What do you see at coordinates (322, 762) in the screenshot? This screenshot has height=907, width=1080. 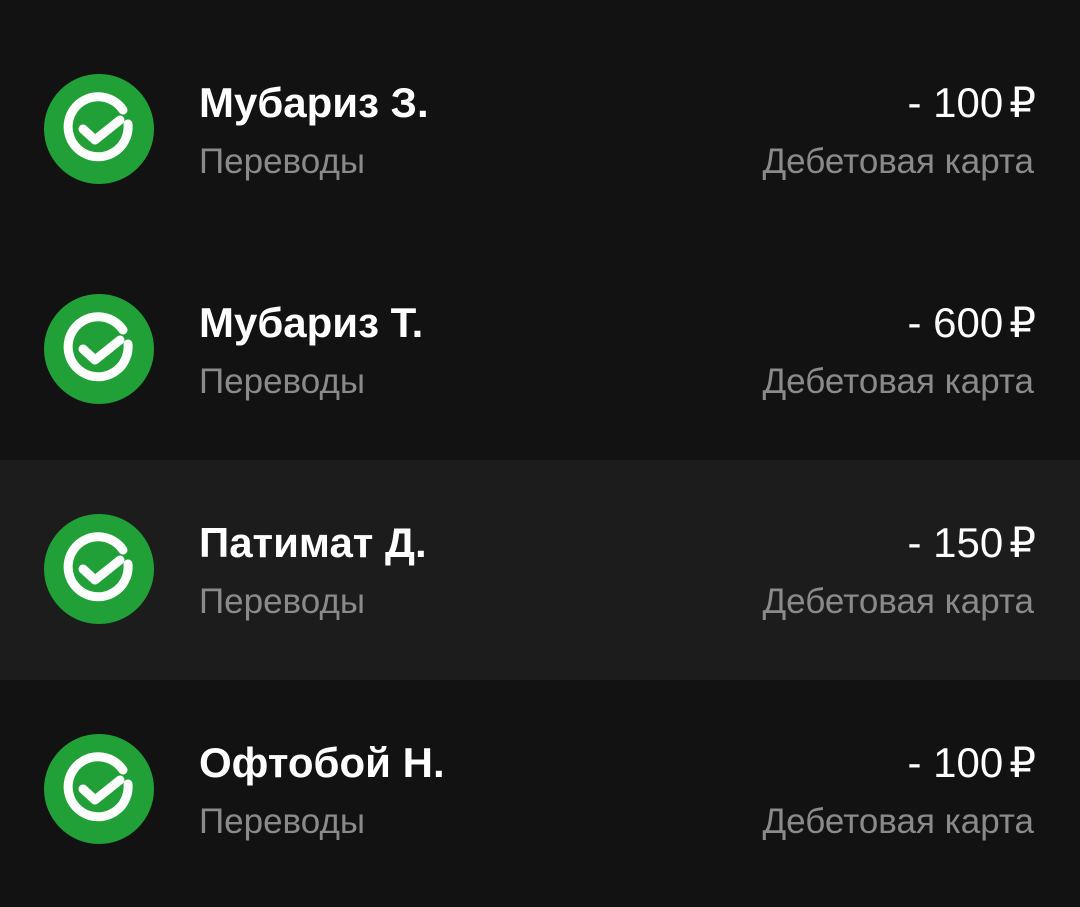 I see `payee-name: Офтобой Н.` at bounding box center [322, 762].